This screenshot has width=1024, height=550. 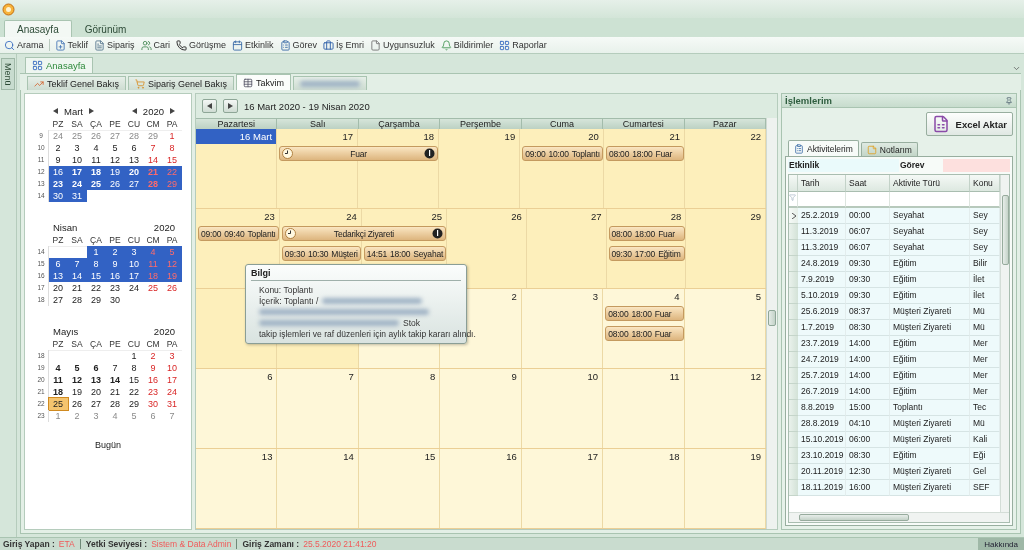 What do you see at coordinates (172, 416) in the screenshot?
I see `calendar-day: 7` at bounding box center [172, 416].